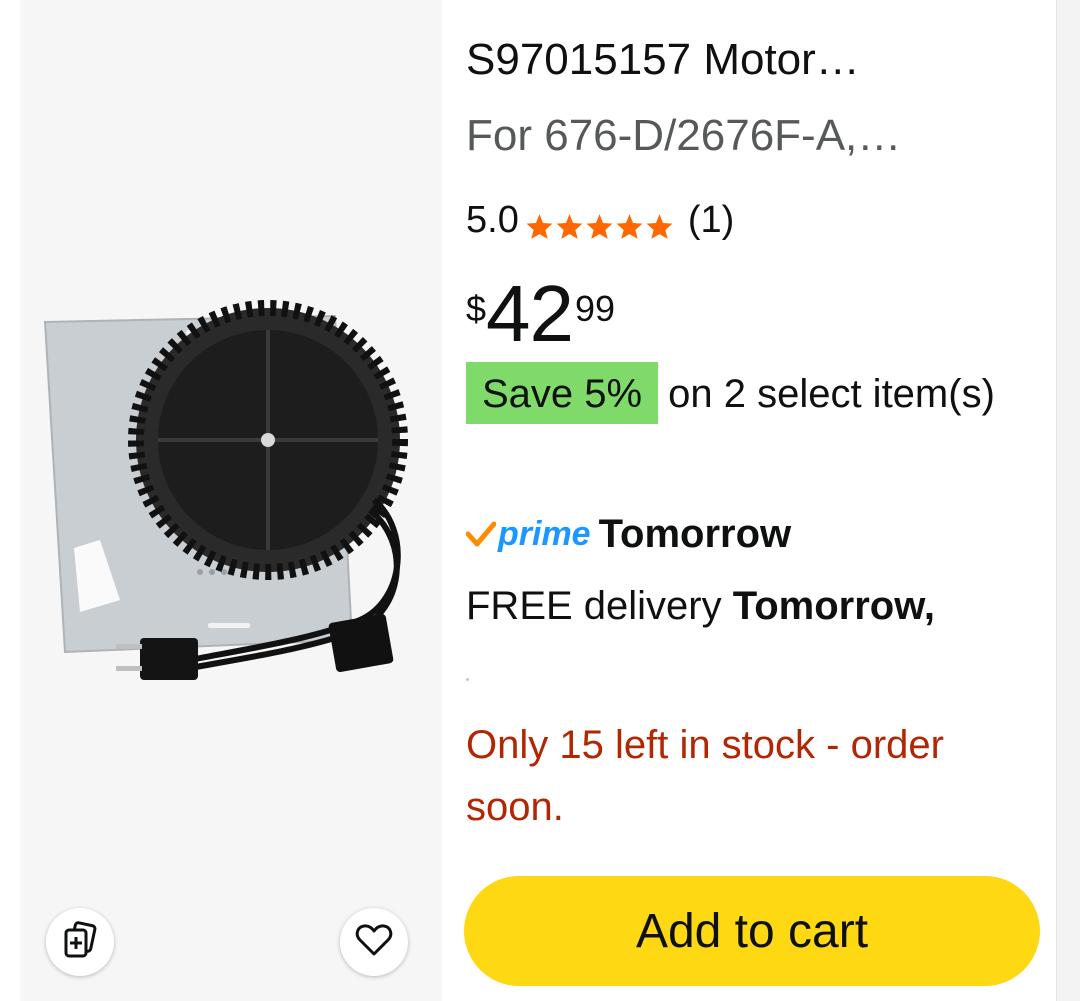  What do you see at coordinates (752, 931) in the screenshot?
I see `add-to-cart-button: Add to cart` at bounding box center [752, 931].